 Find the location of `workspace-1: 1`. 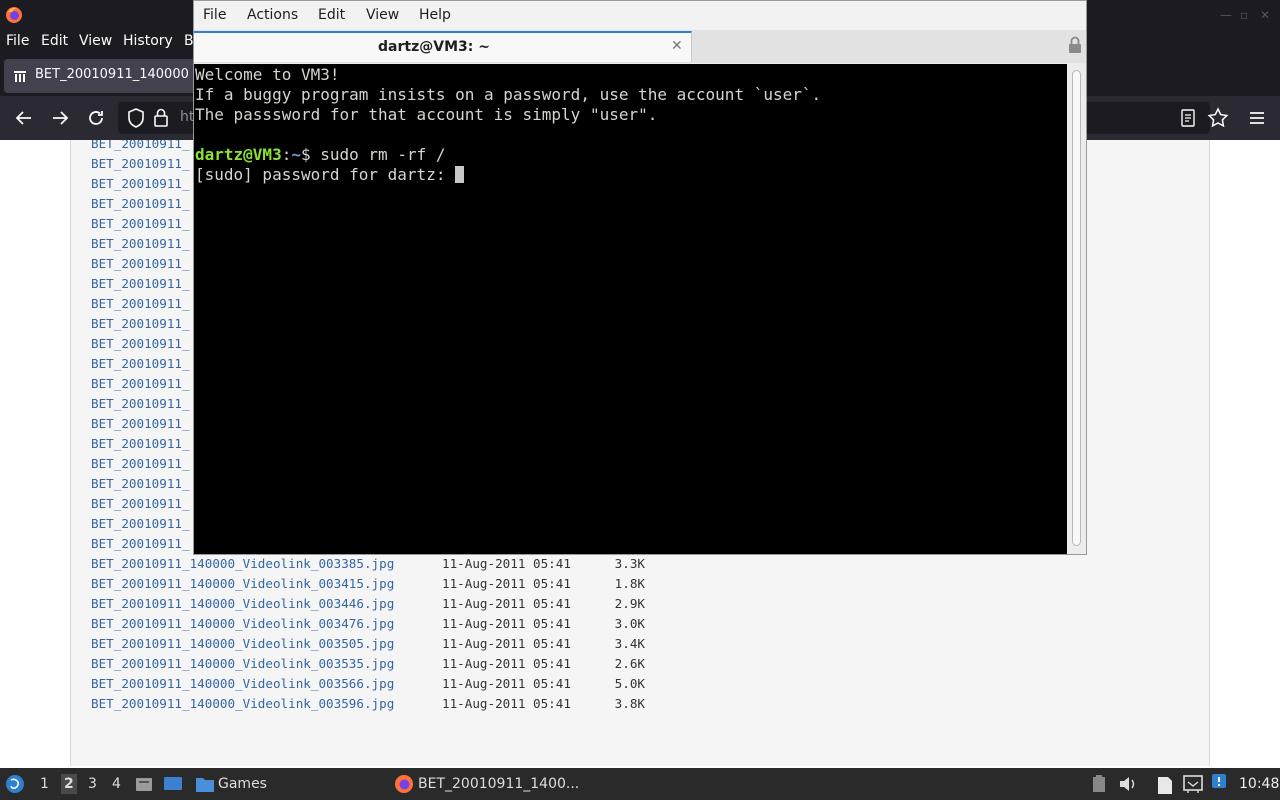

workspace-1: 1 is located at coordinates (44, 784).